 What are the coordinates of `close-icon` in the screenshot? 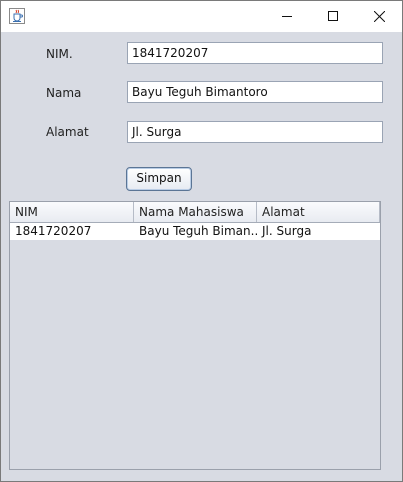 It's located at (379, 16).